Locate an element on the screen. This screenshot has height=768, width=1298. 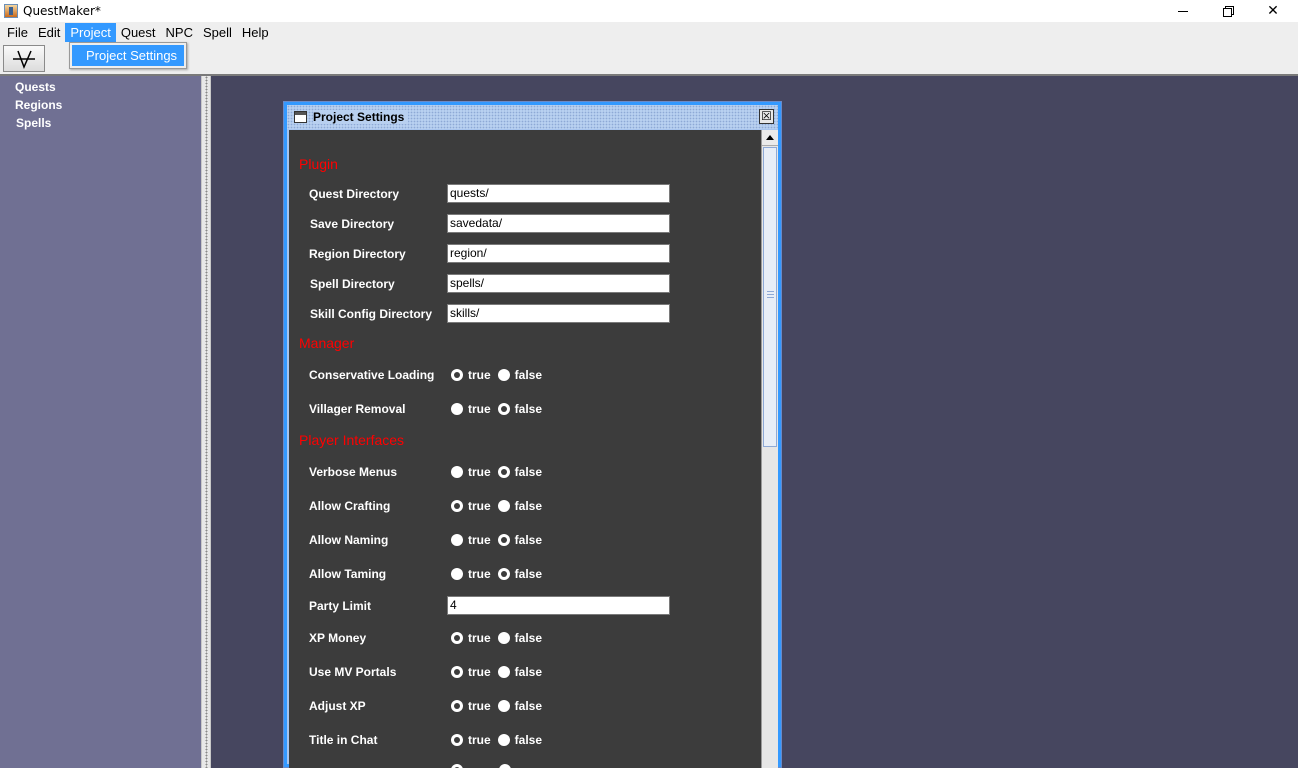
split-pane-divider is located at coordinates (206, 422).